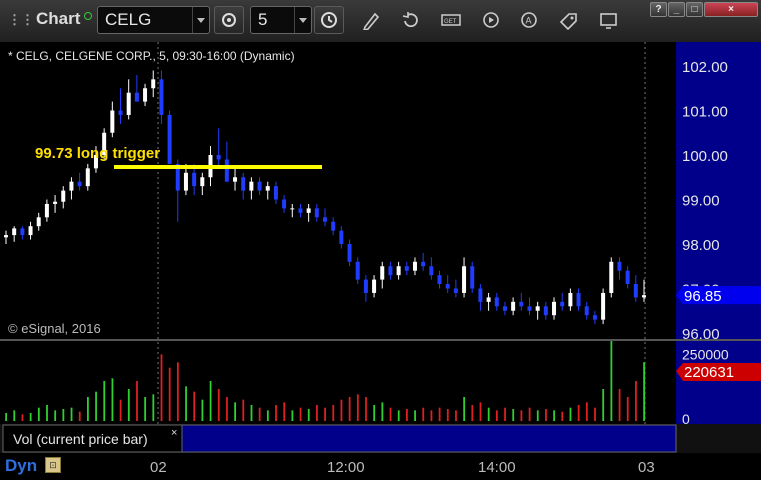  I want to click on clock-icon, so click(329, 20).